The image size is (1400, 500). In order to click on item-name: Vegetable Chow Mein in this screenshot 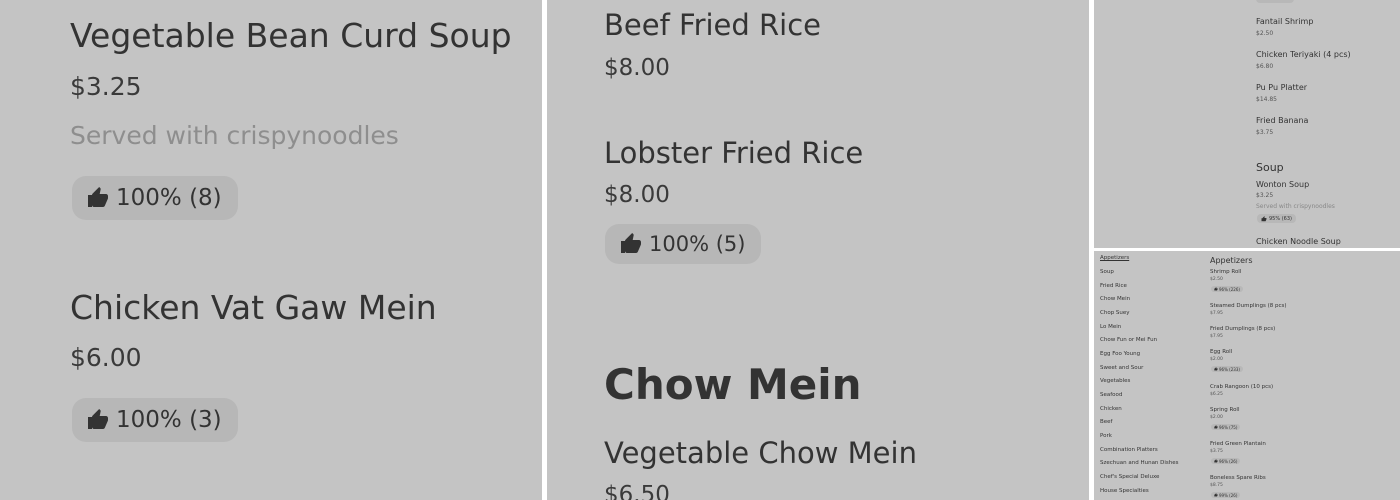, I will do `click(760, 453)`.